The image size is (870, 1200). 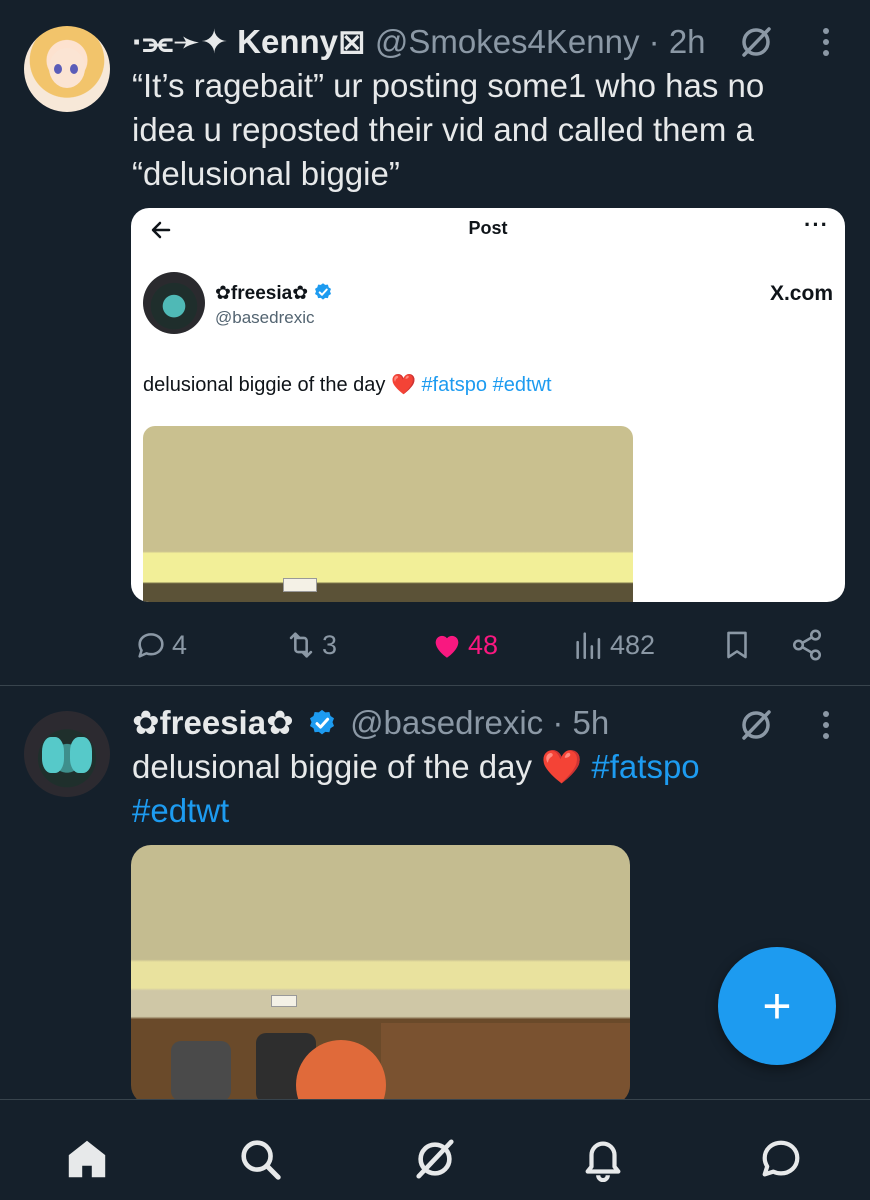 I want to click on screenshot-source: X.com, so click(x=801, y=293).